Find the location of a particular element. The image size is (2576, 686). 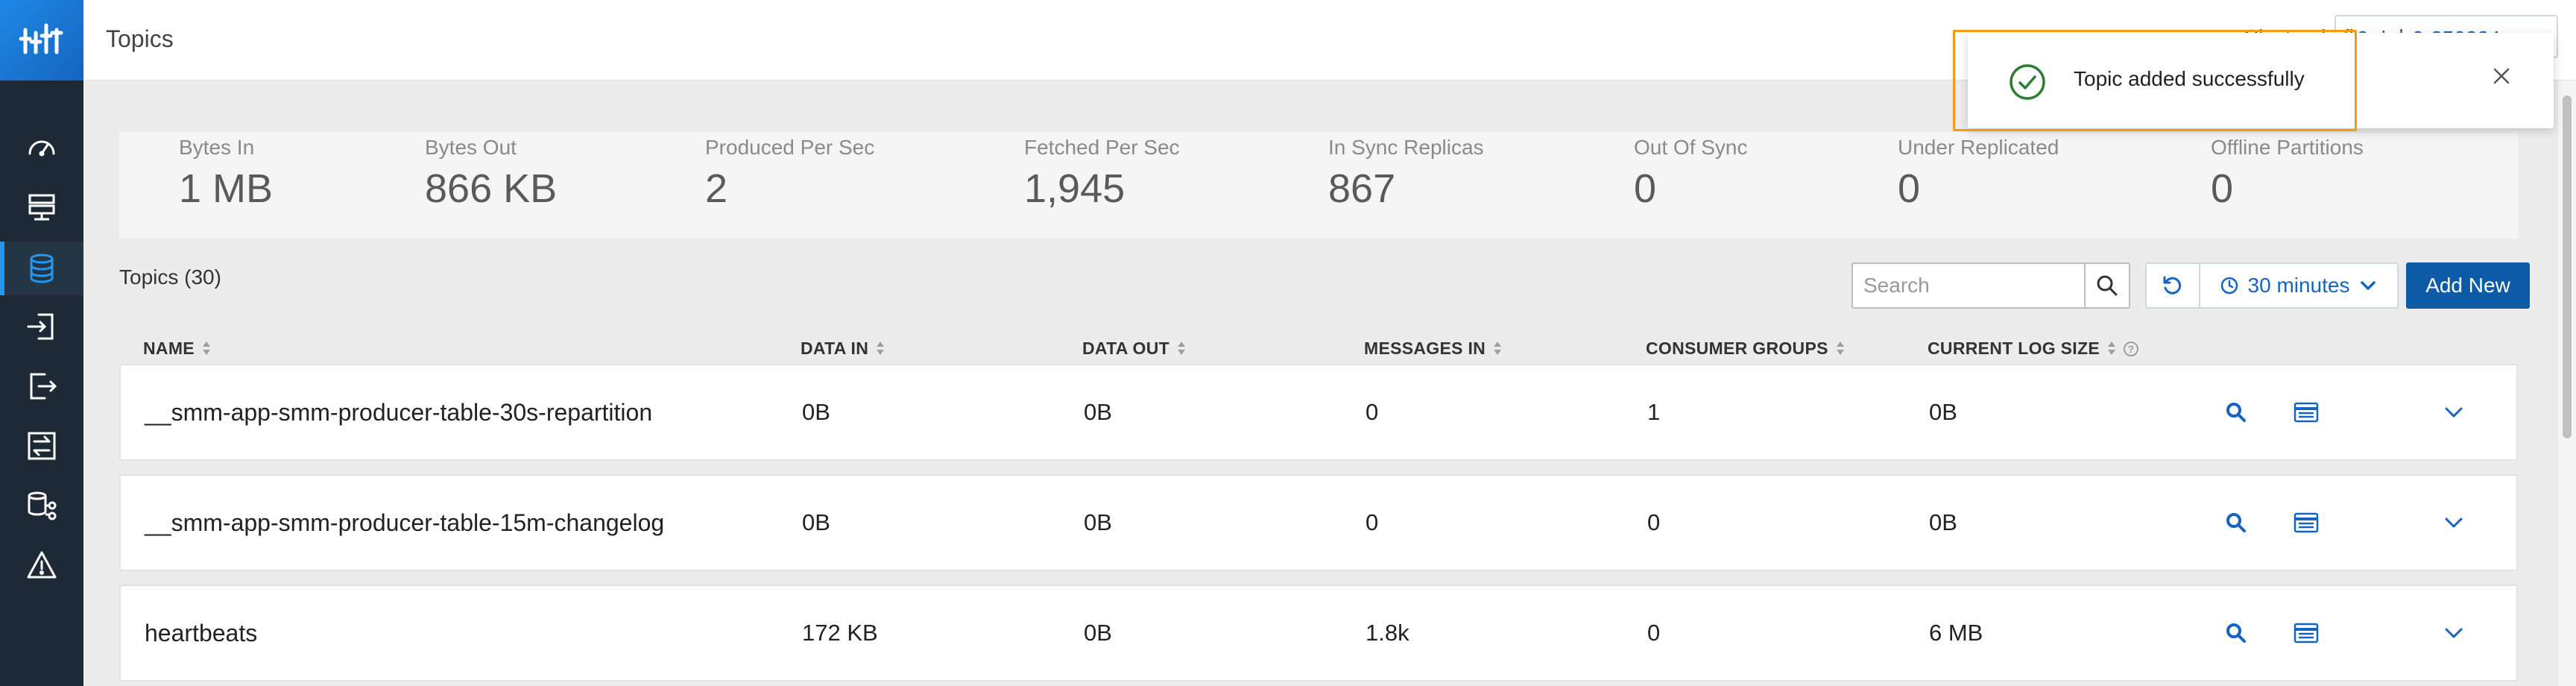

column-header-label: DATA OUT is located at coordinates (1125, 348).